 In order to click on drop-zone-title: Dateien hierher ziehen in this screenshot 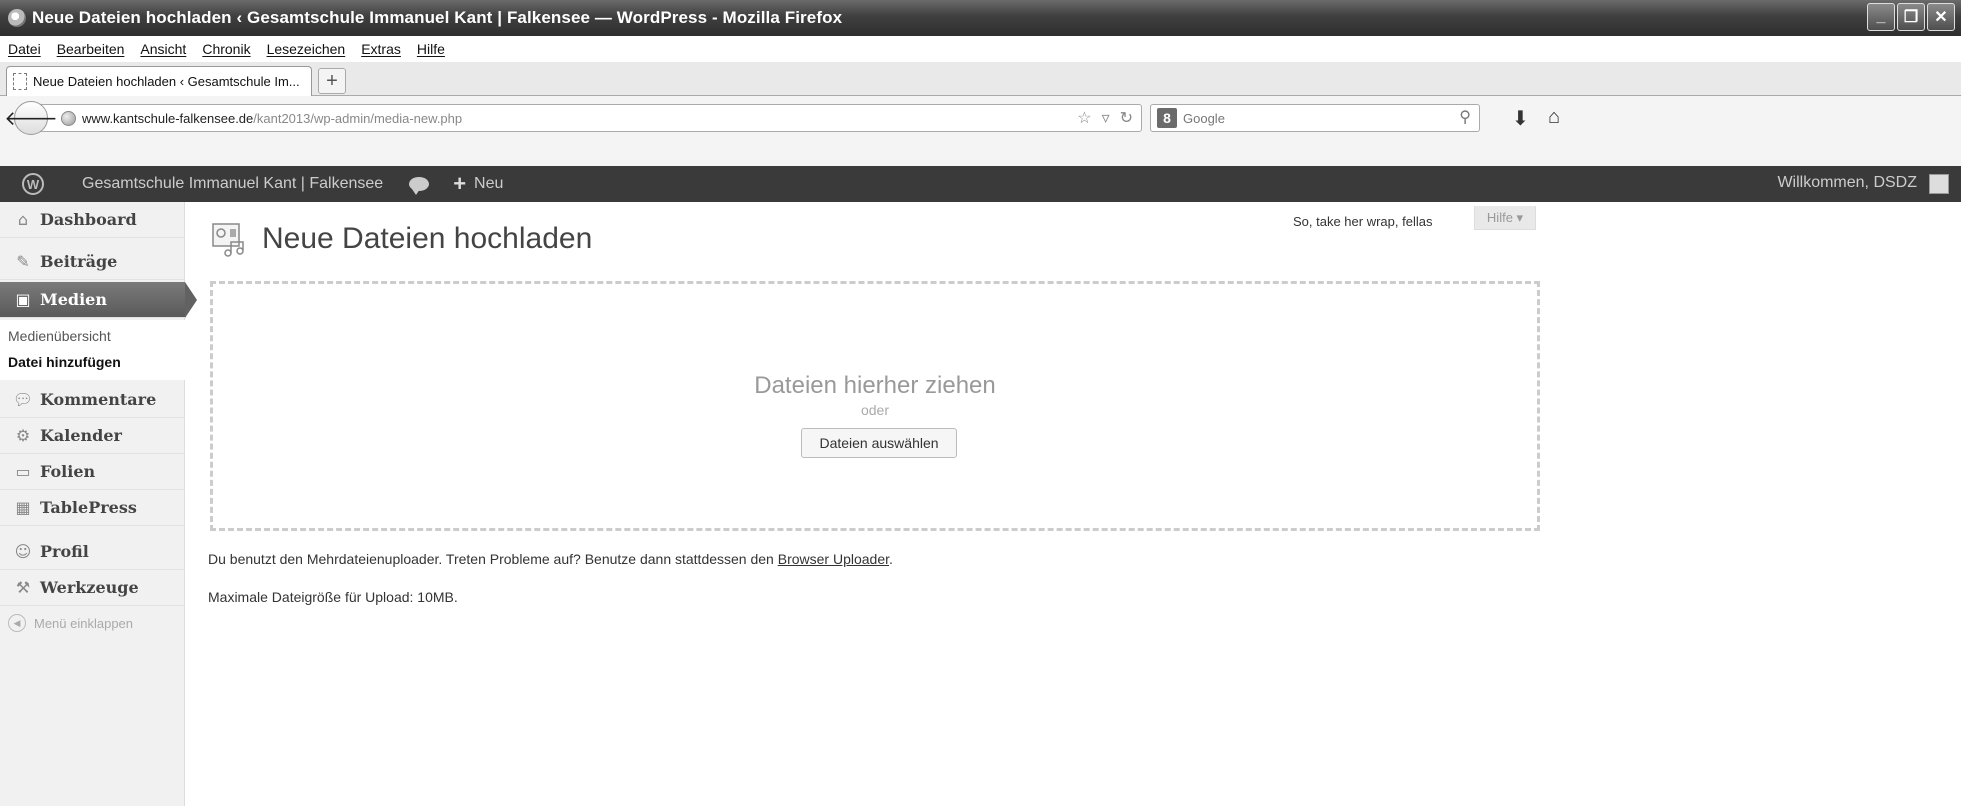, I will do `click(875, 385)`.